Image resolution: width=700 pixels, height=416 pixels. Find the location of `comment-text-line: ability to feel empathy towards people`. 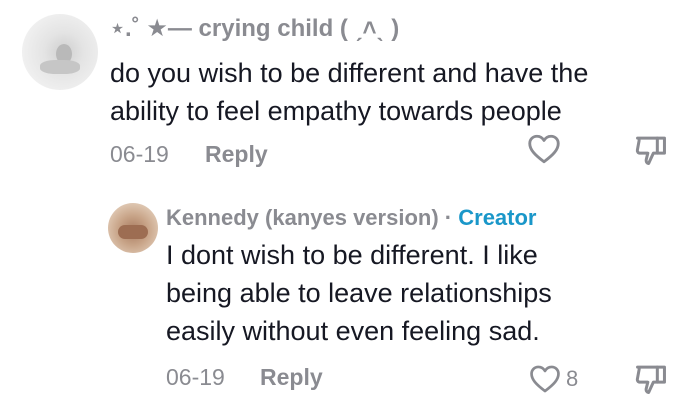

comment-text-line: ability to feel empathy towards people is located at coordinates (336, 111).